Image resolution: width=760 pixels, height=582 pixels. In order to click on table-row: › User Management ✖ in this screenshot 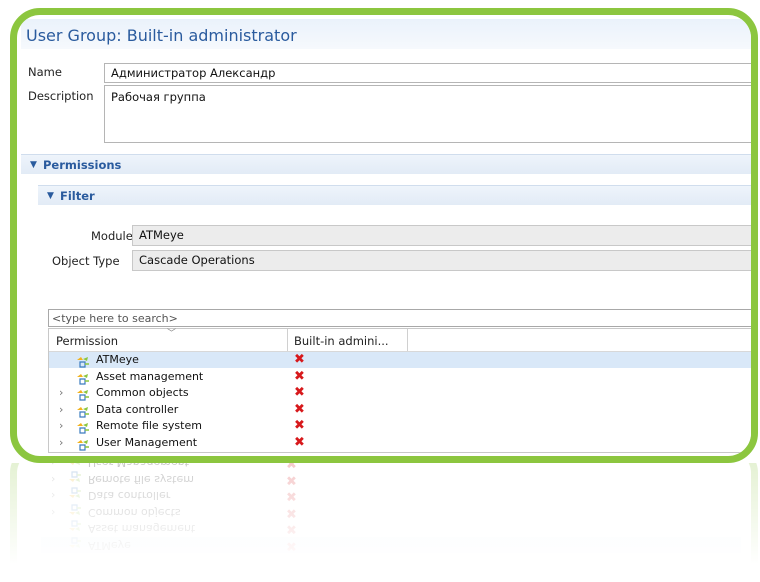, I will do `click(400, 443)`.